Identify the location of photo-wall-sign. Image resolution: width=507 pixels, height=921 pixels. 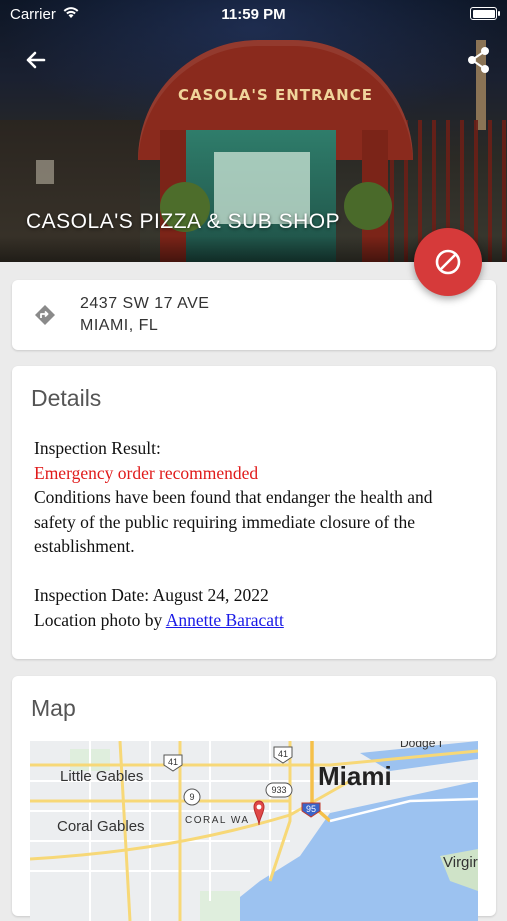
(45, 172).